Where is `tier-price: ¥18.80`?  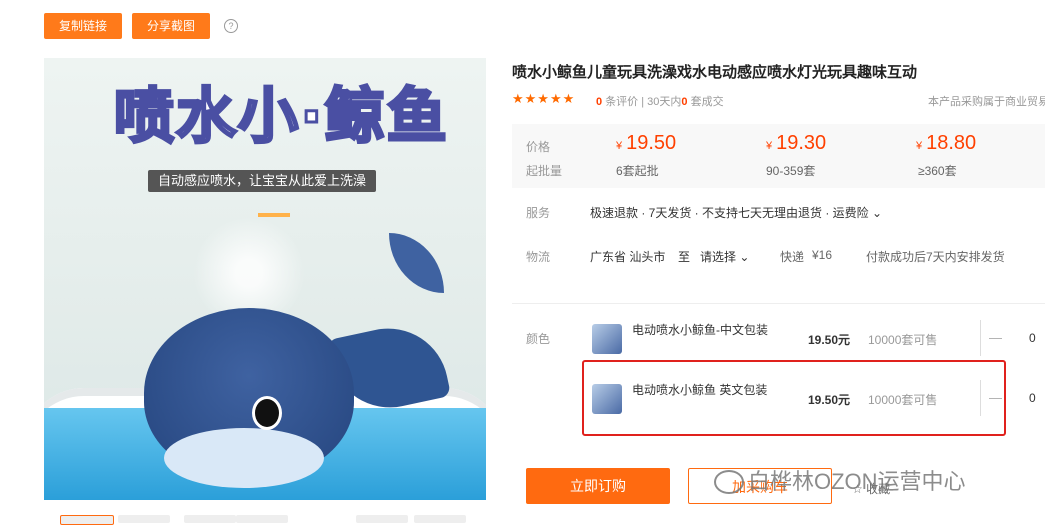 tier-price: ¥18.80 is located at coordinates (946, 143).